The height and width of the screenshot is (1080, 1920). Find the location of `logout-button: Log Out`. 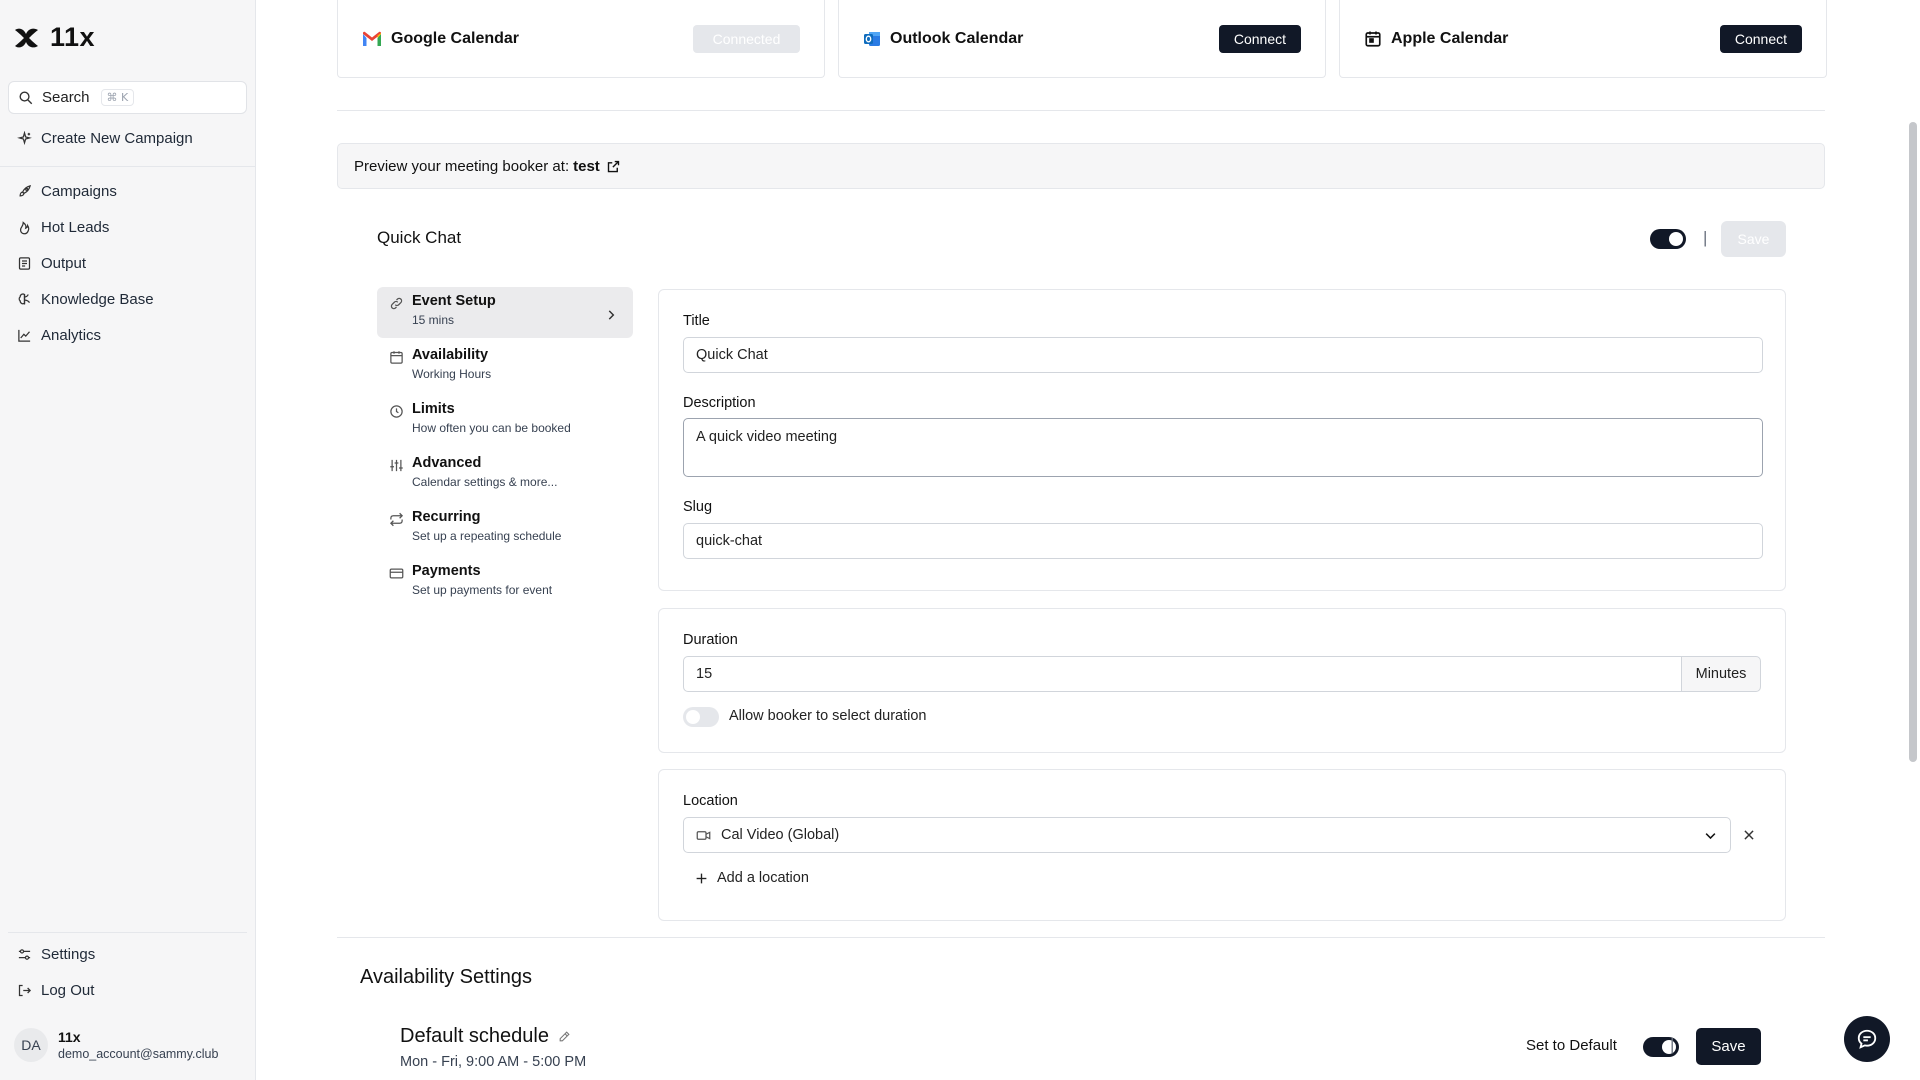

logout-button: Log Out is located at coordinates (55, 990).